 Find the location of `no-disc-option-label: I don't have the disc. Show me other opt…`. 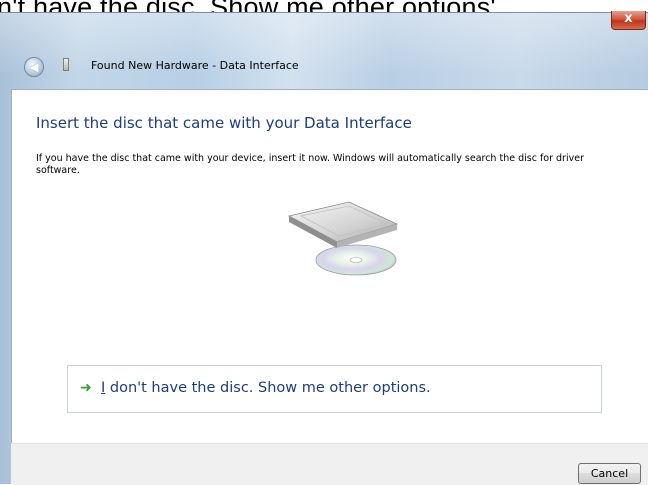

no-disc-option-label: I don't have the disc. Show me other opt… is located at coordinates (266, 388).